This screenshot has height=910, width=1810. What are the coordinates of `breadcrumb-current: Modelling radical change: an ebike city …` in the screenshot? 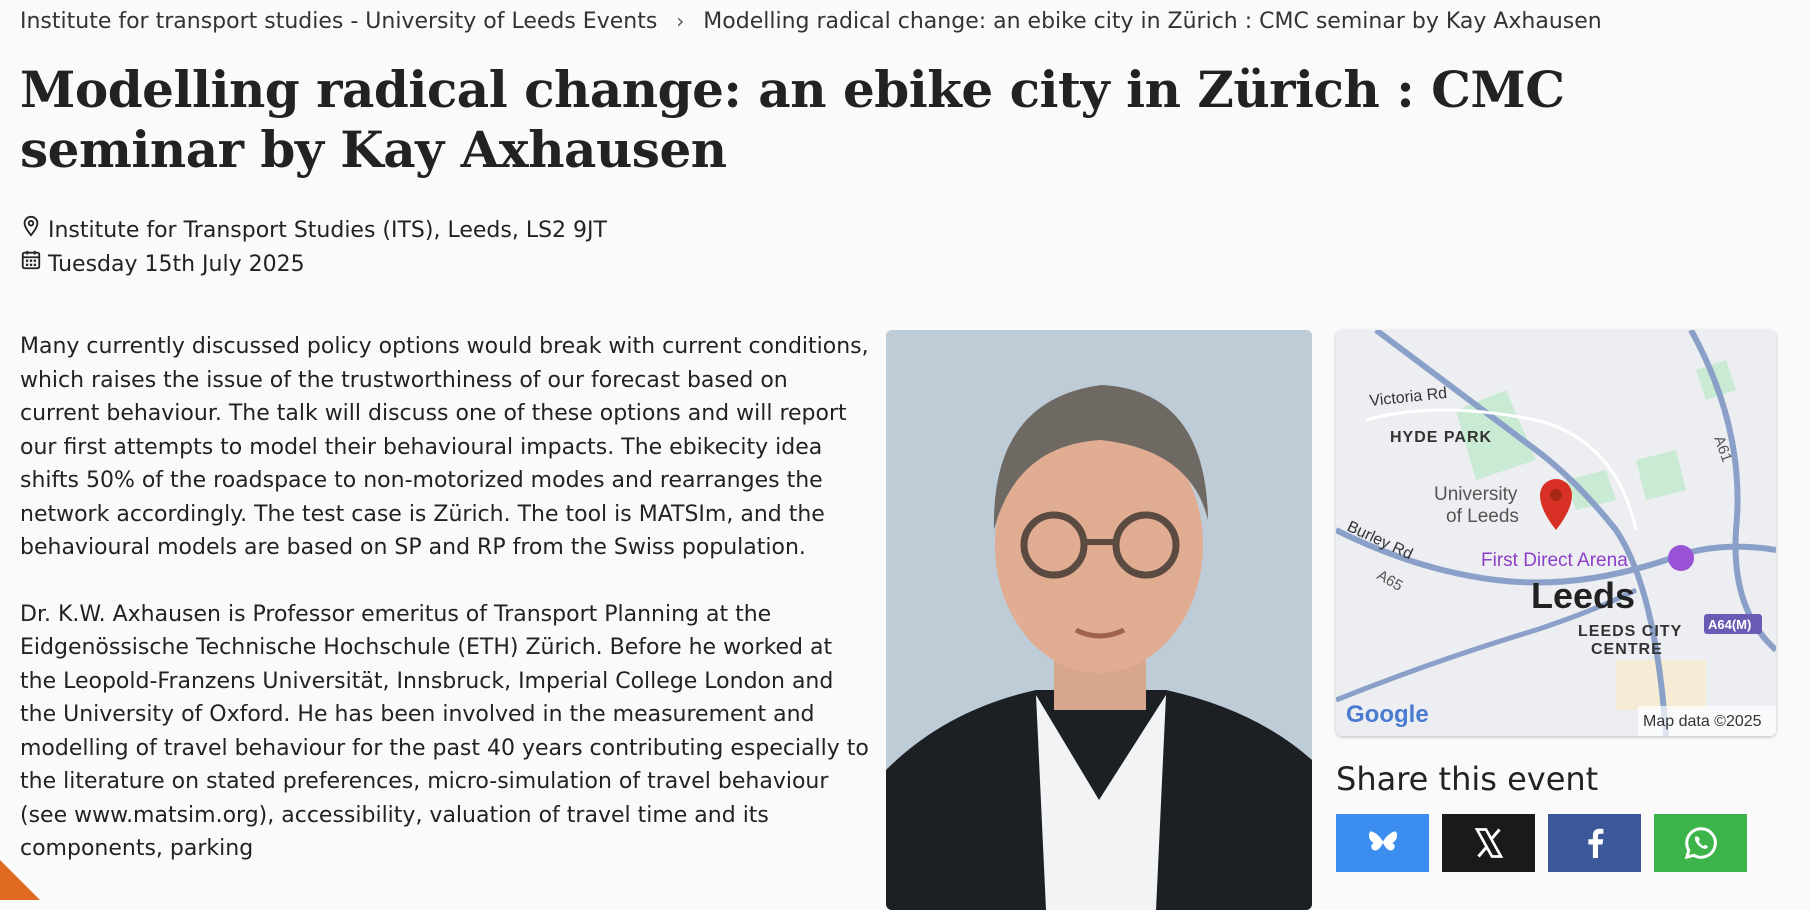 It's located at (1152, 21).